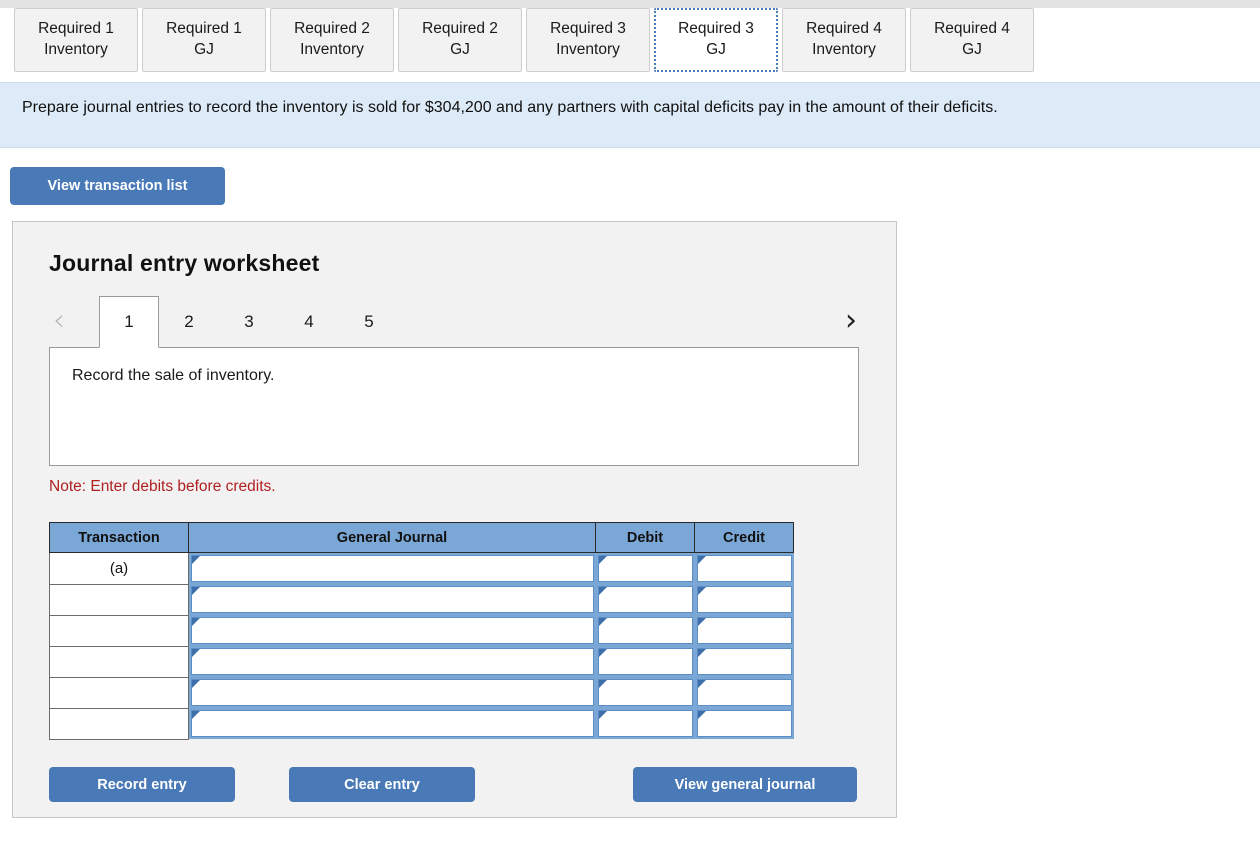 Image resolution: width=1260 pixels, height=844 pixels. What do you see at coordinates (588, 40) in the screenshot?
I see `tab-requirement-5: Required 3 Inventory` at bounding box center [588, 40].